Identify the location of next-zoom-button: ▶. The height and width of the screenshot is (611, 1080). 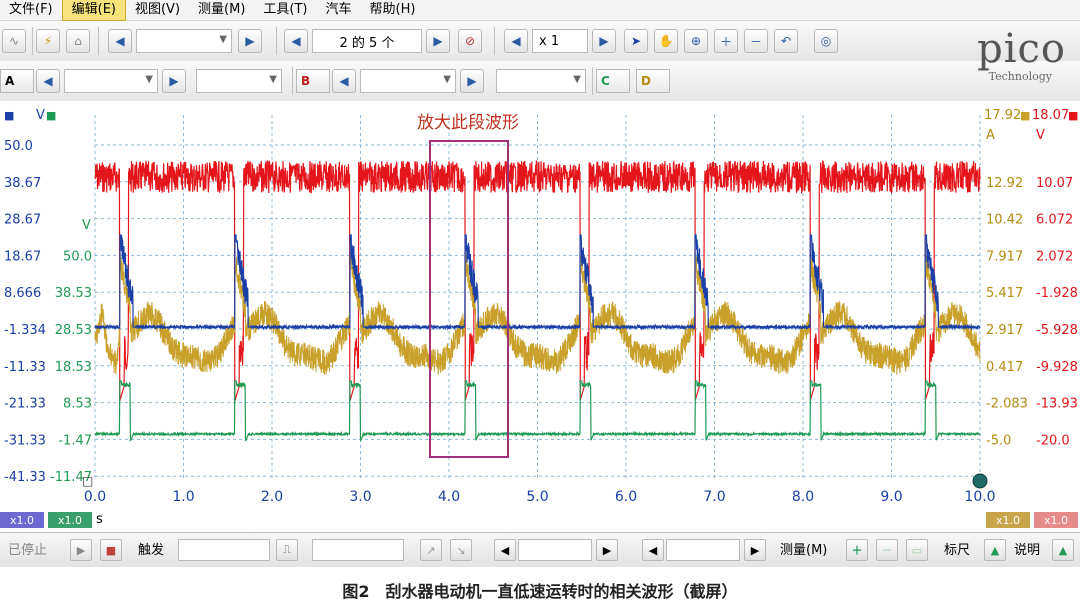
(604, 41).